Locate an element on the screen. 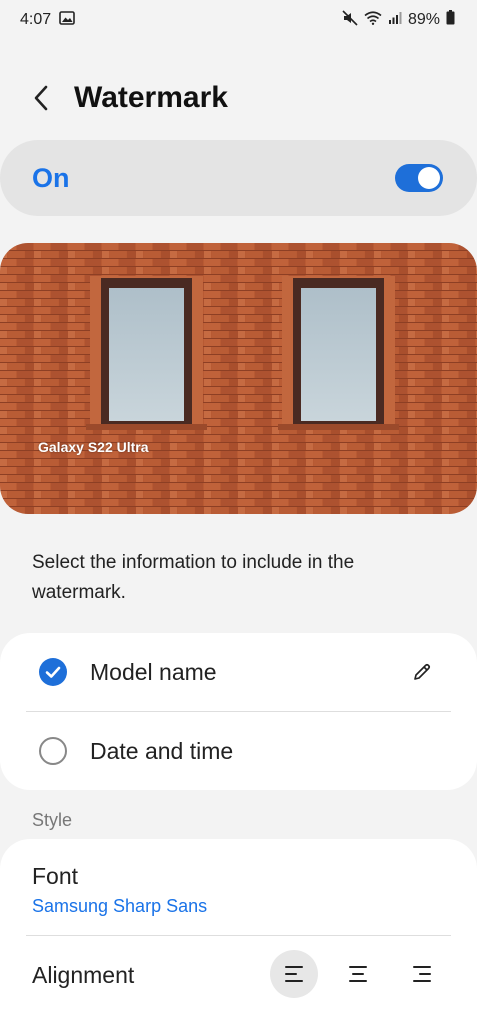 The image size is (477, 1024). app-bar: Watermark is located at coordinates (238, 98).